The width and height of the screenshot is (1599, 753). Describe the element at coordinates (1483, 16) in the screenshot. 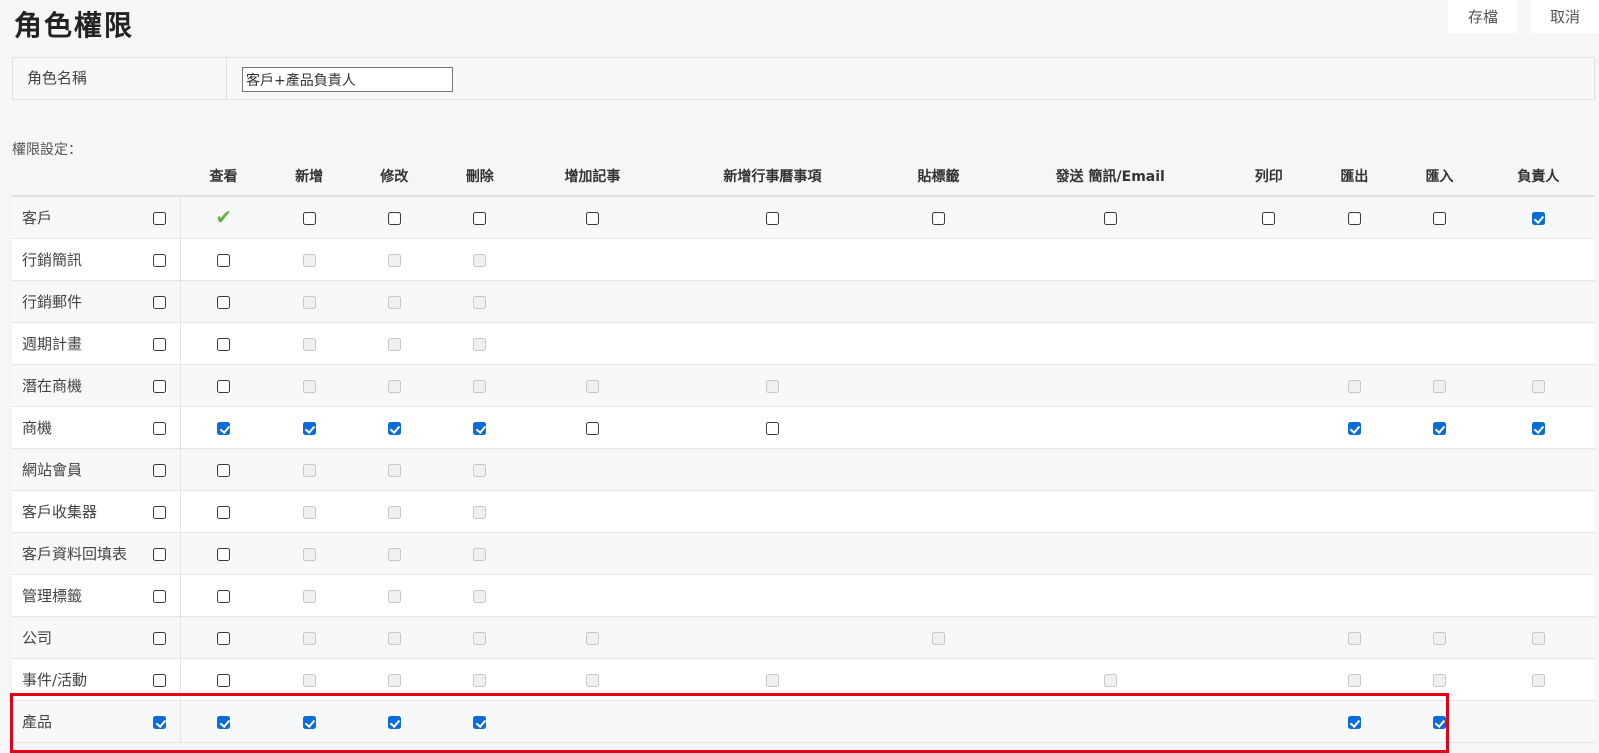

I see `save-button: 存檔` at that location.